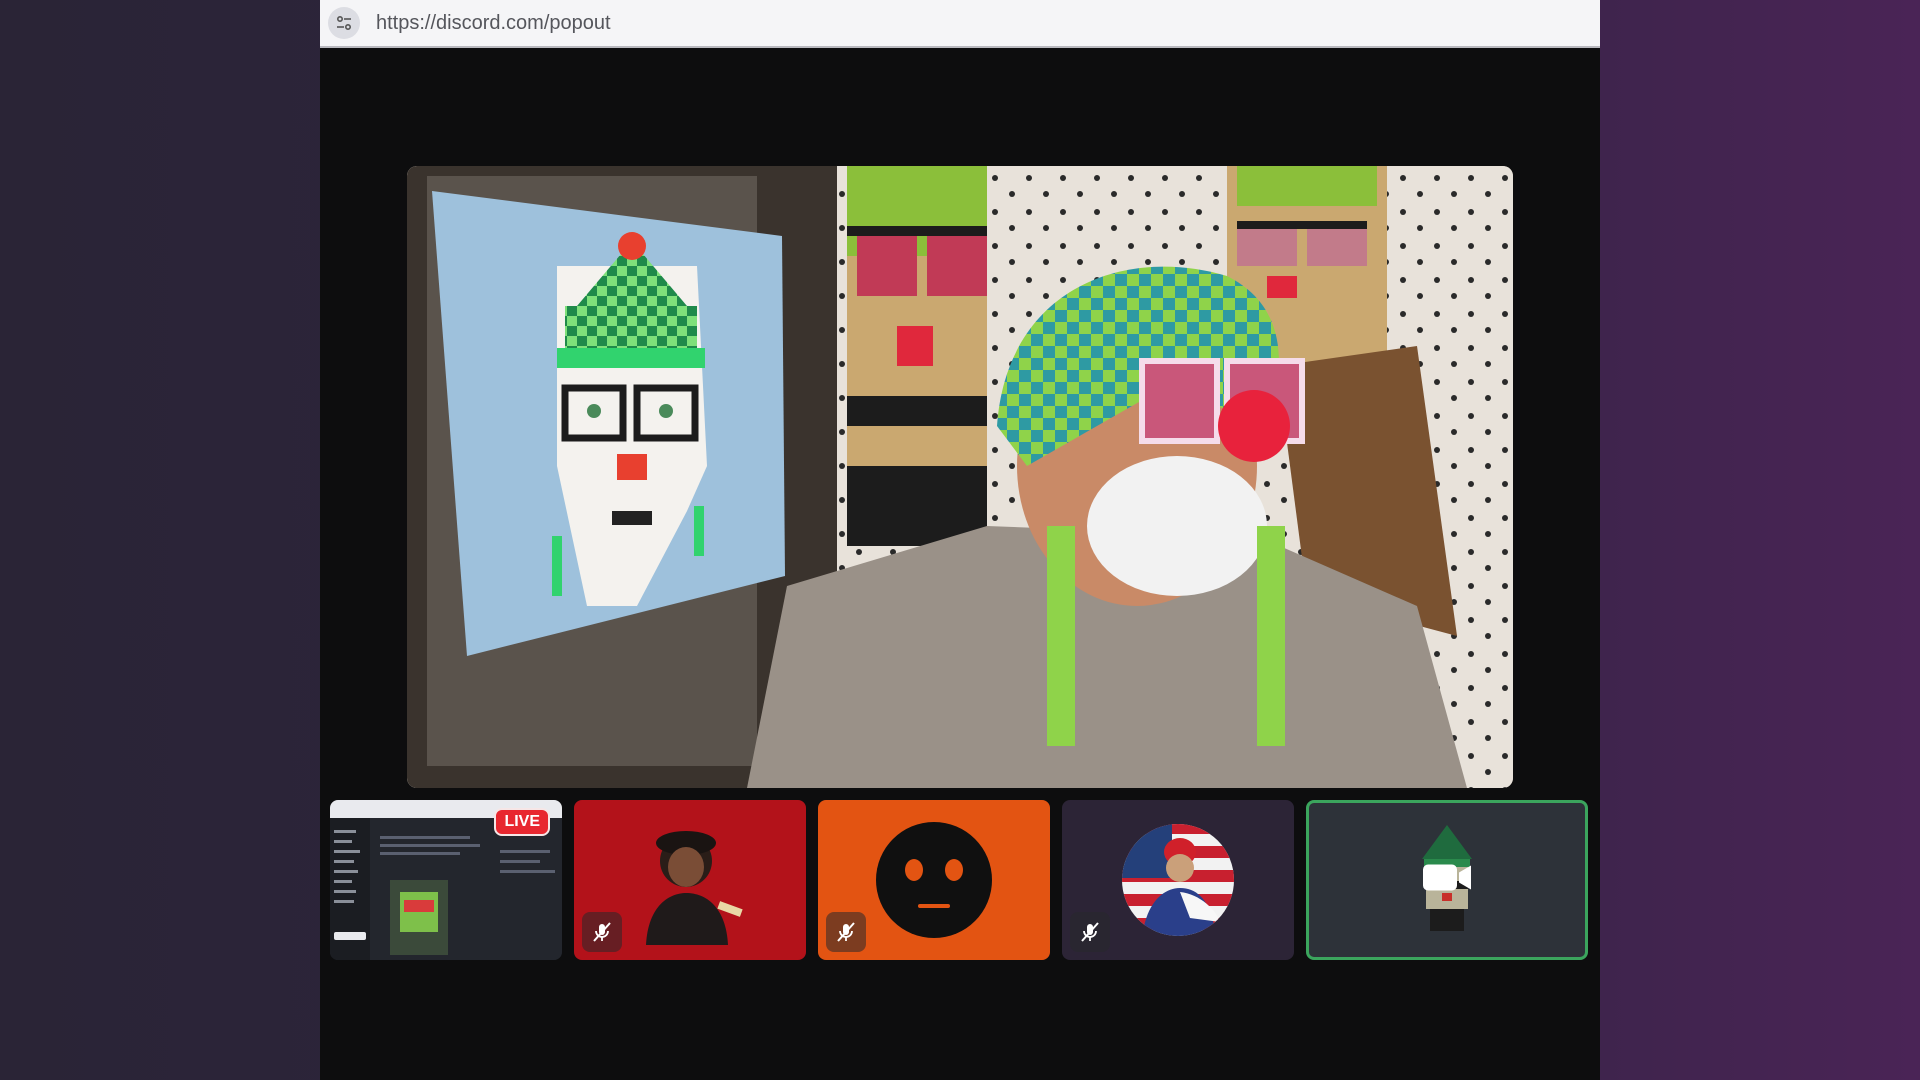 The height and width of the screenshot is (1080, 1920). What do you see at coordinates (493, 23) in the screenshot?
I see `url-text: https://discord.com/popout` at bounding box center [493, 23].